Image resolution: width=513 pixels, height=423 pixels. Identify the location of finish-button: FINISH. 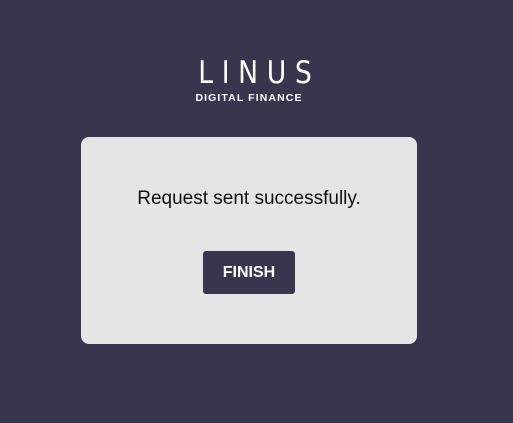
(249, 272).